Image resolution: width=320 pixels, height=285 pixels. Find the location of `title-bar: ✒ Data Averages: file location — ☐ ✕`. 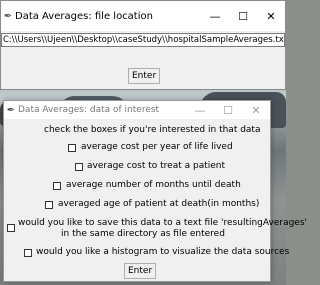

title-bar: ✒ Data Averages: file location — ☐ ✕ is located at coordinates (143, 16).